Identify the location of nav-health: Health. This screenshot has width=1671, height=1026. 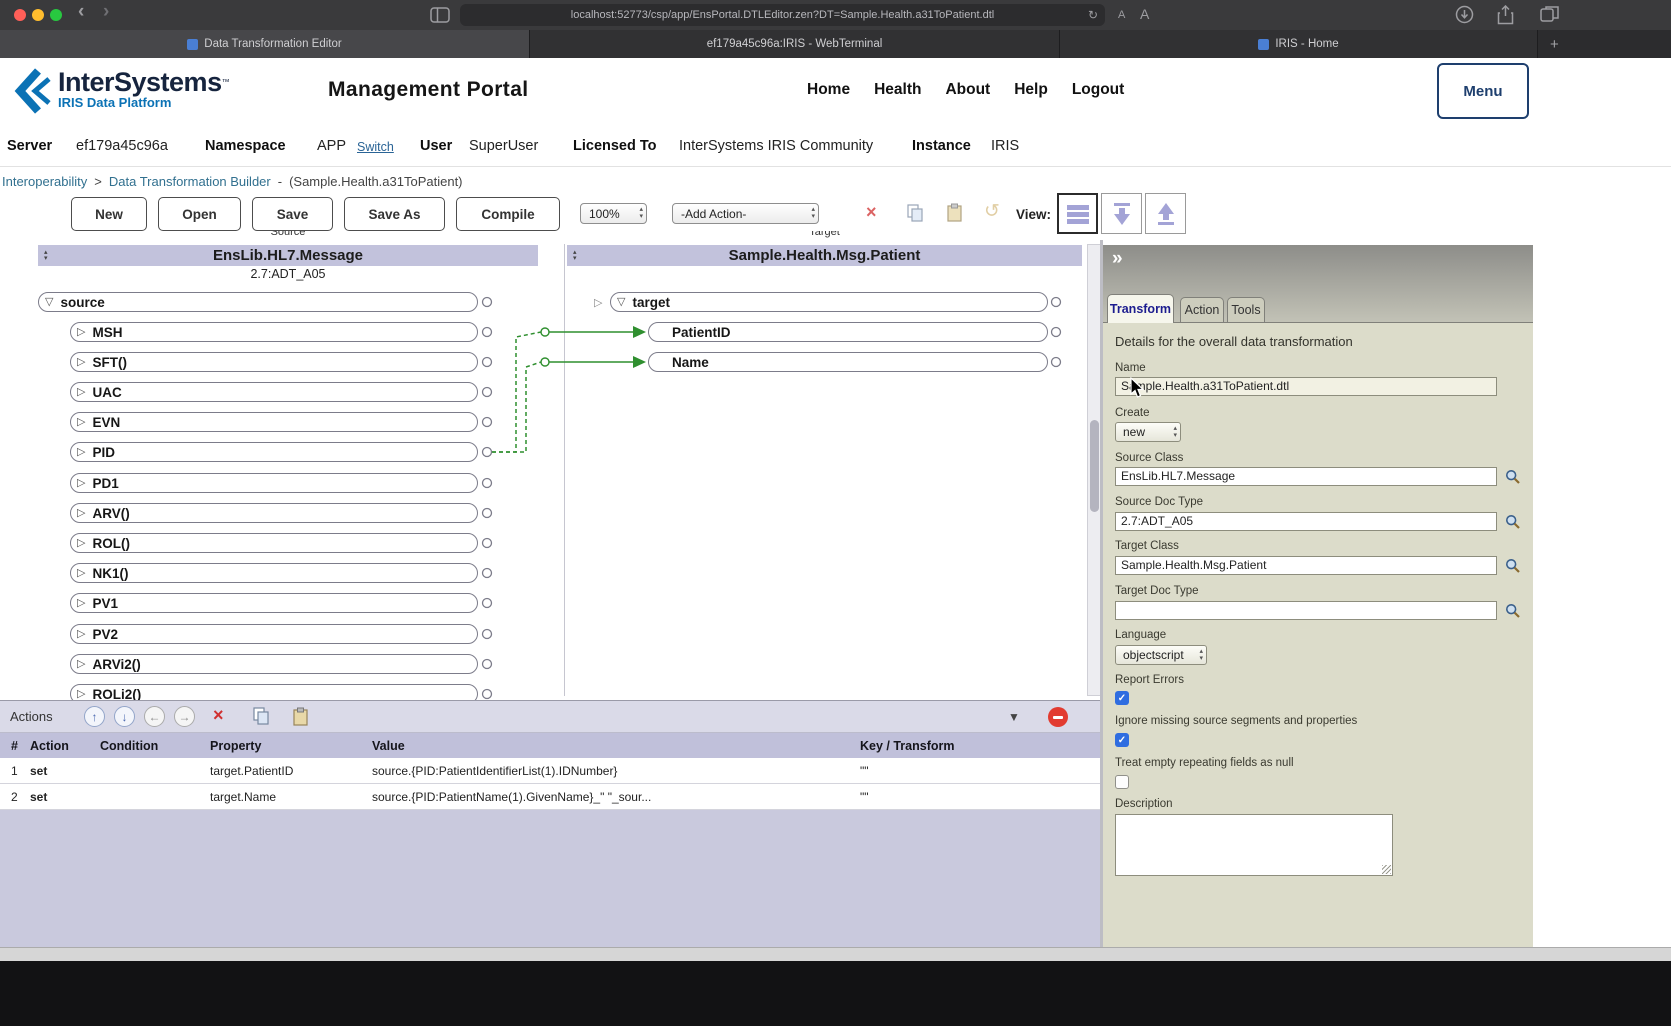
(897, 90).